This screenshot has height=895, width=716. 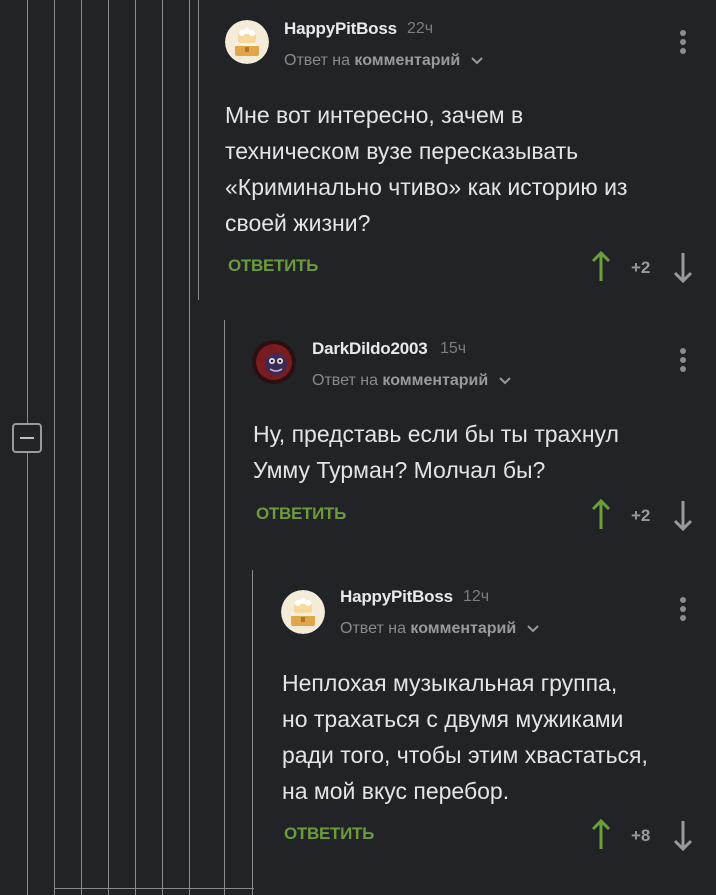 I want to click on minus-icon, so click(x=27, y=438).